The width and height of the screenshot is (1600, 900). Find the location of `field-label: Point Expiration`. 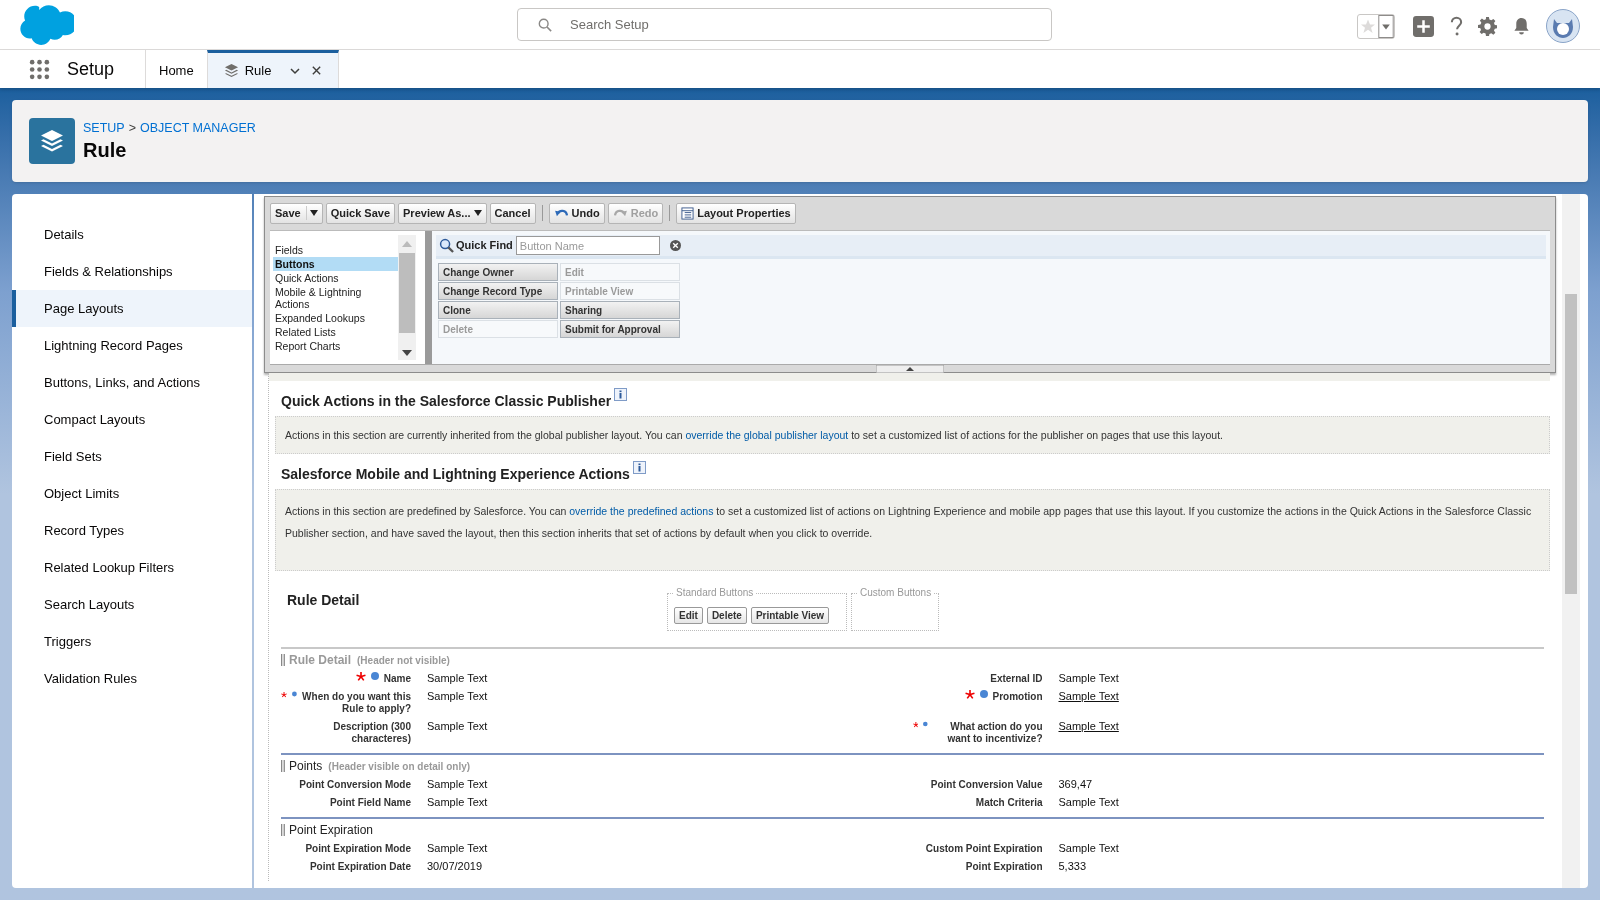

field-label: Point Expiration is located at coordinates (1004, 867).